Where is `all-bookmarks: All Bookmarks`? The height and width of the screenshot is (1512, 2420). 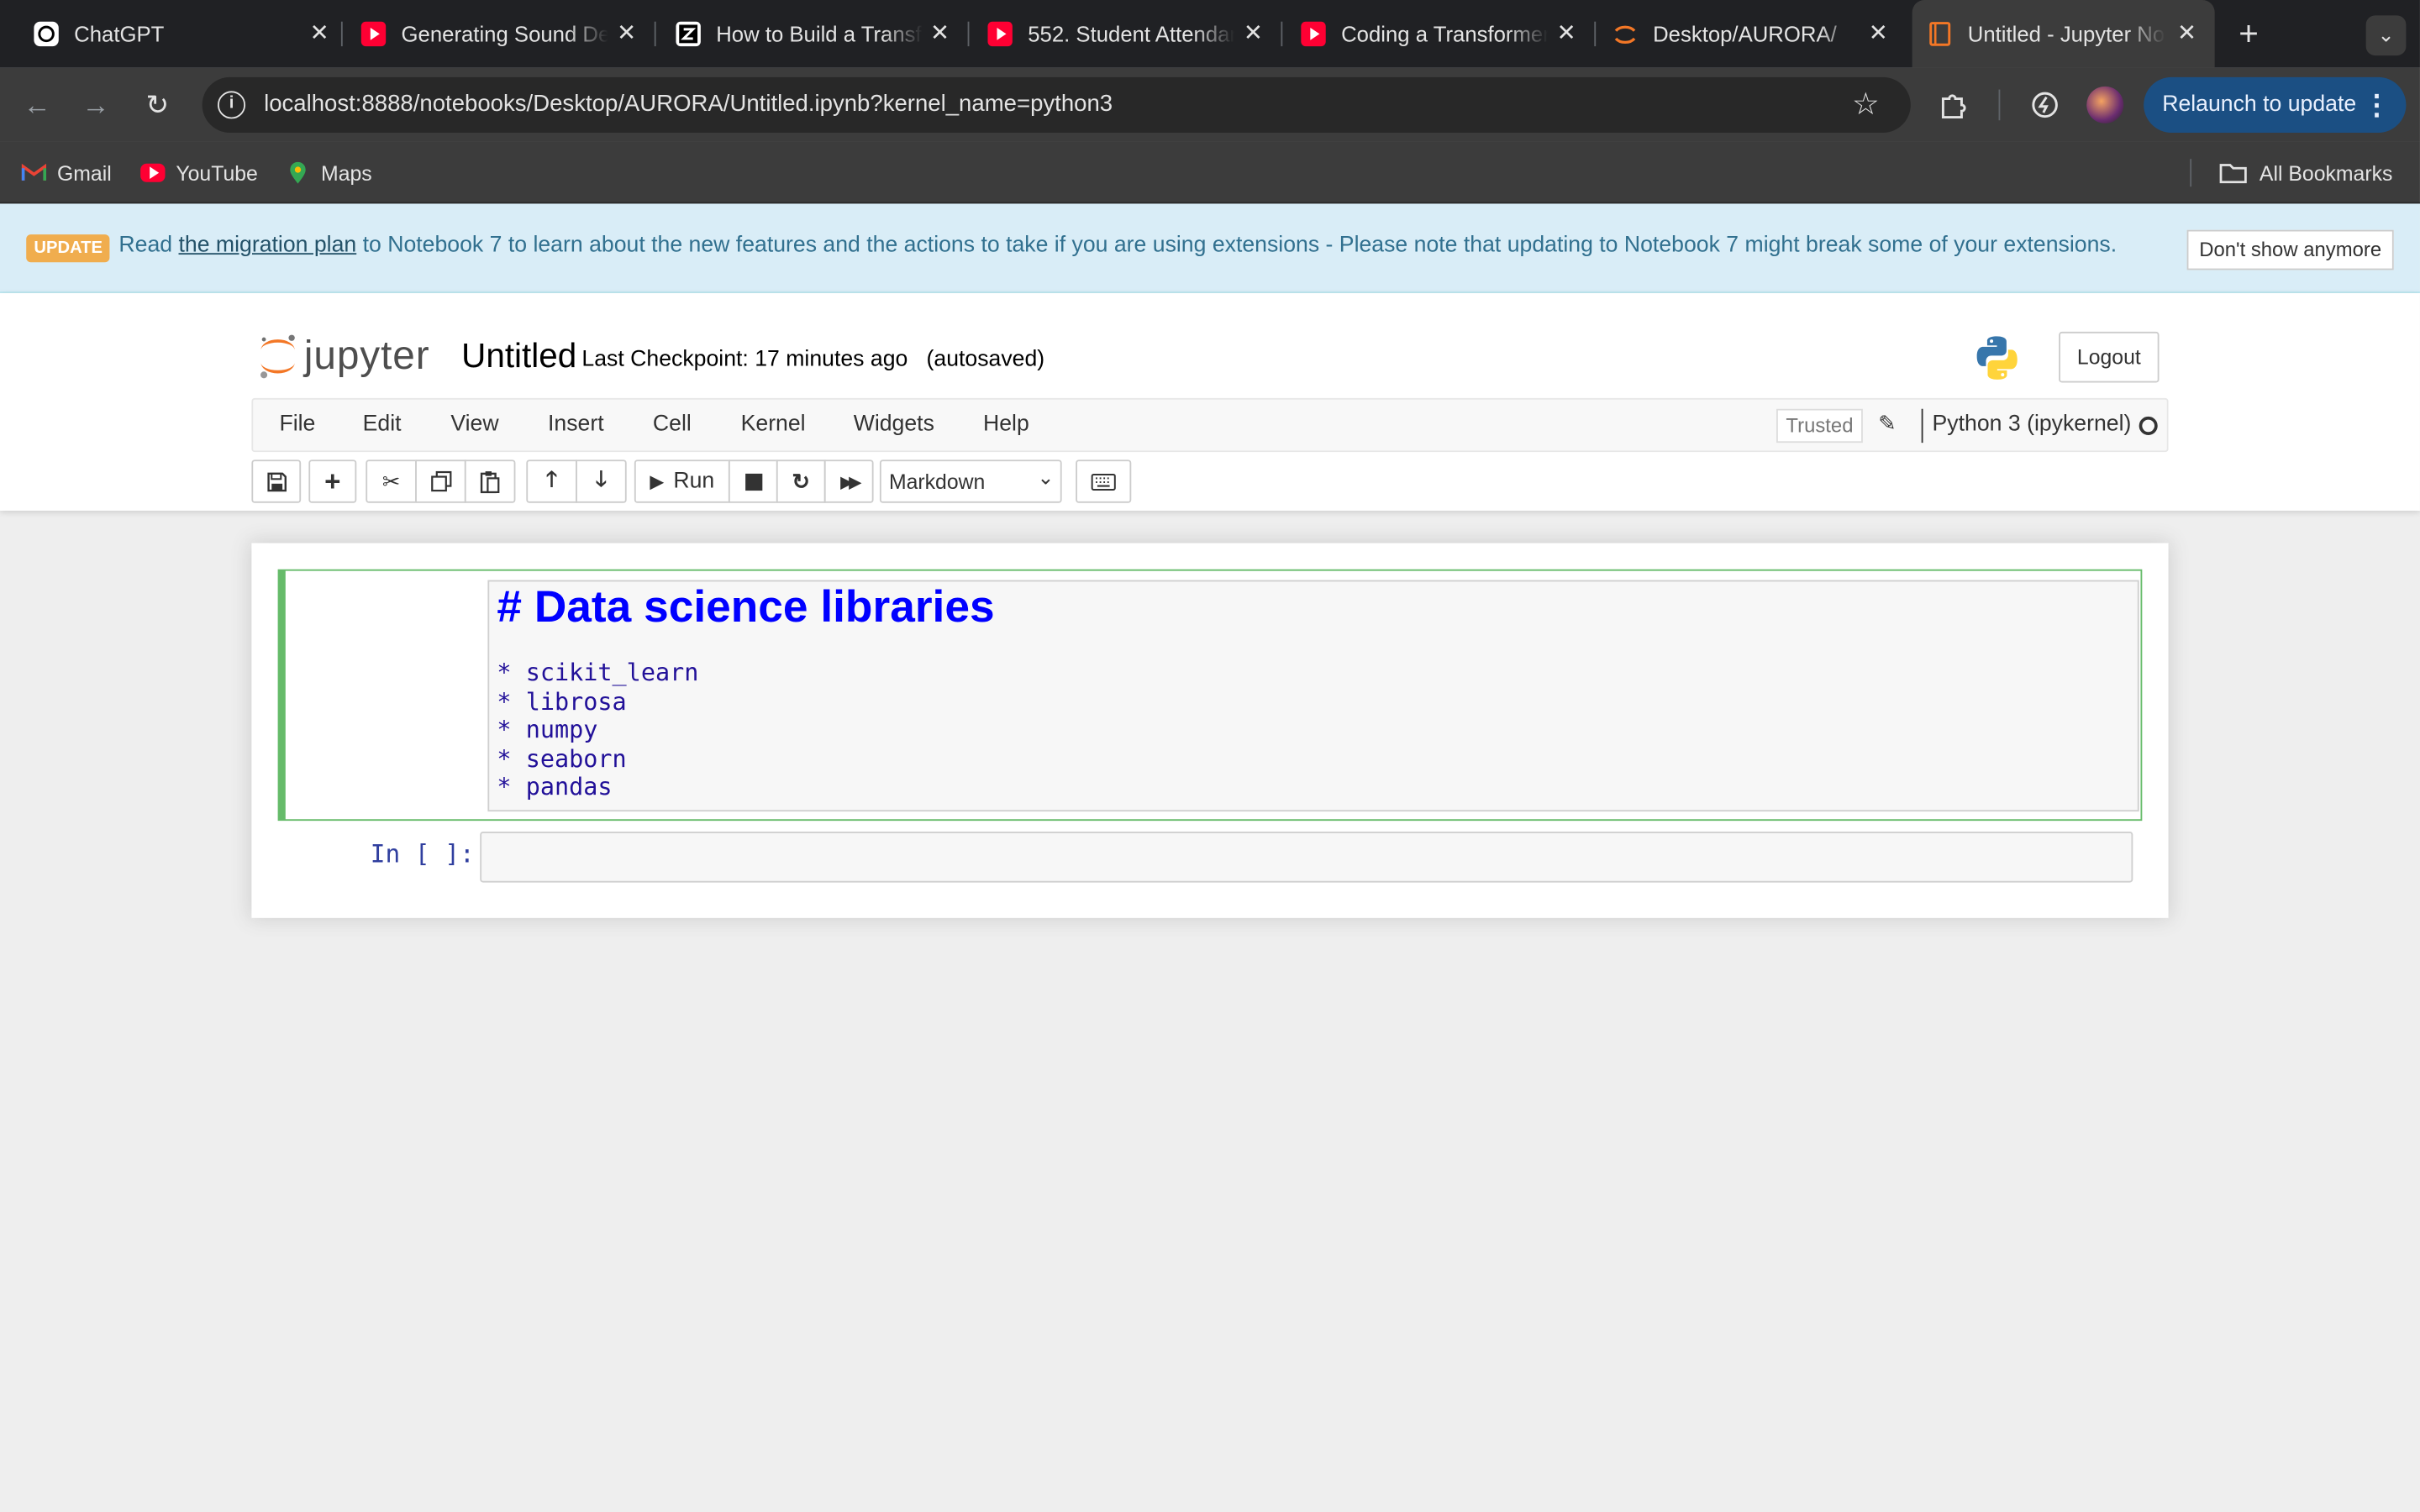
all-bookmarks: All Bookmarks is located at coordinates (2304, 172).